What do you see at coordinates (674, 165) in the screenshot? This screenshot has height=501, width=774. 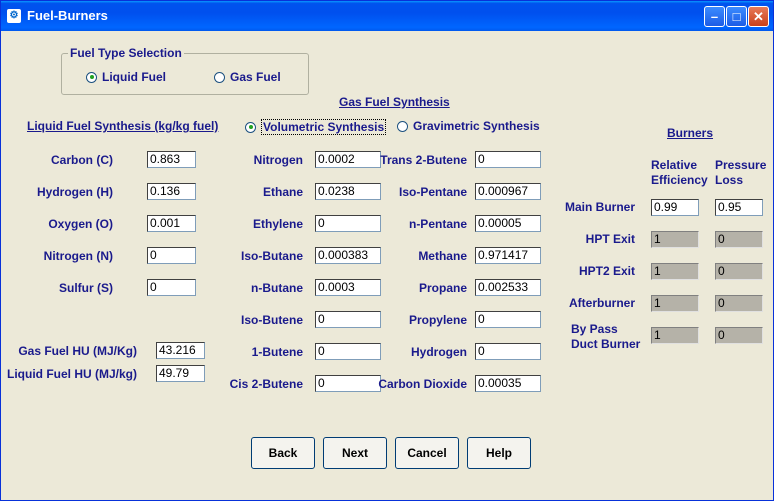 I see `efficiency-header-1: Relative` at bounding box center [674, 165].